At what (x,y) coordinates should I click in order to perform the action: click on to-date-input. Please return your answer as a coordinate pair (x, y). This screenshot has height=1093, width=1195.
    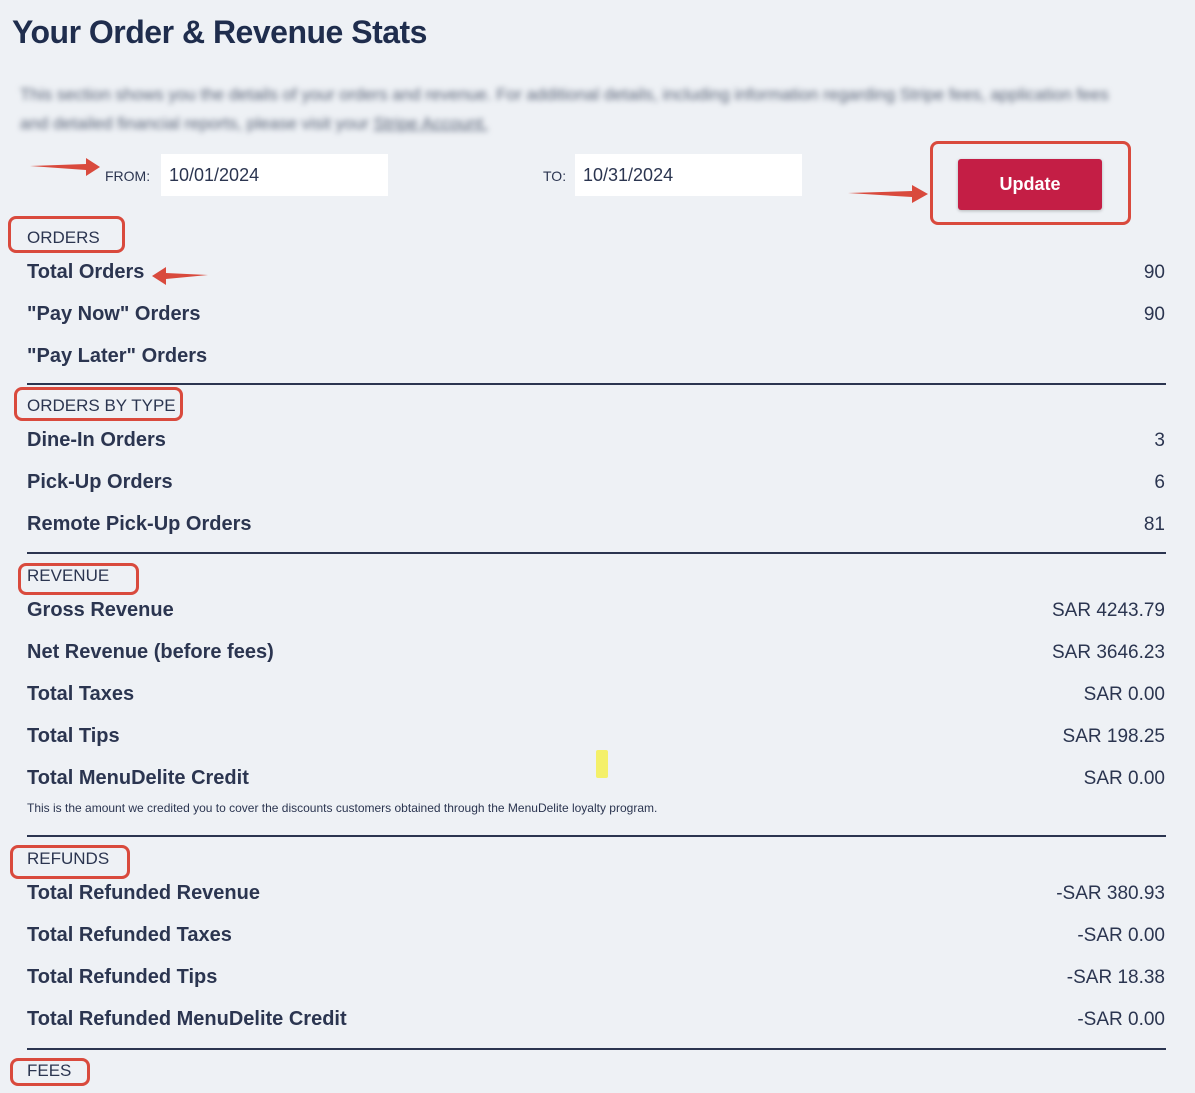
    Looking at the image, I should click on (688, 175).